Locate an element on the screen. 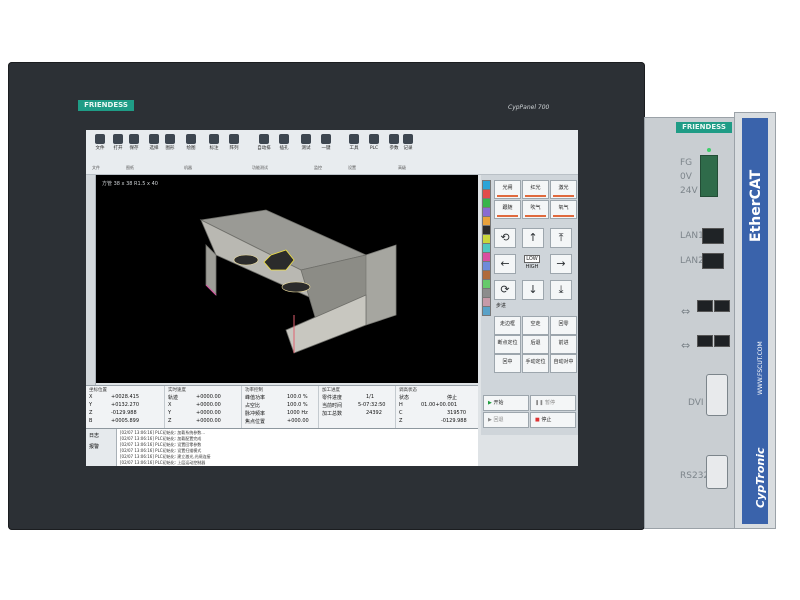  tab-alarm: 报警 is located at coordinates (94, 446).